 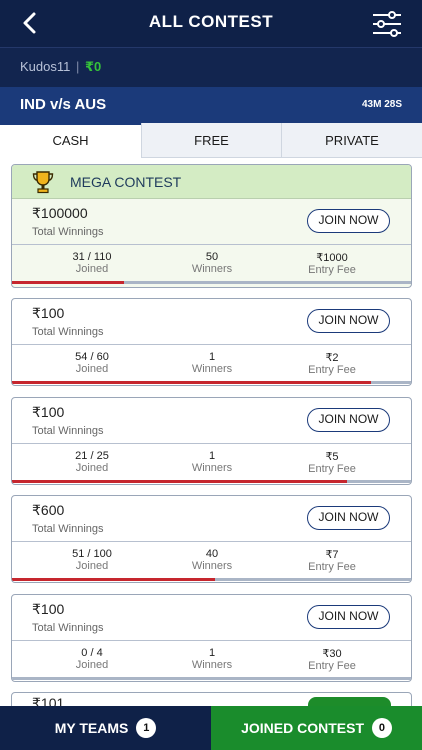 I want to click on winners-stat: 50 Winners, so click(x=212, y=263).